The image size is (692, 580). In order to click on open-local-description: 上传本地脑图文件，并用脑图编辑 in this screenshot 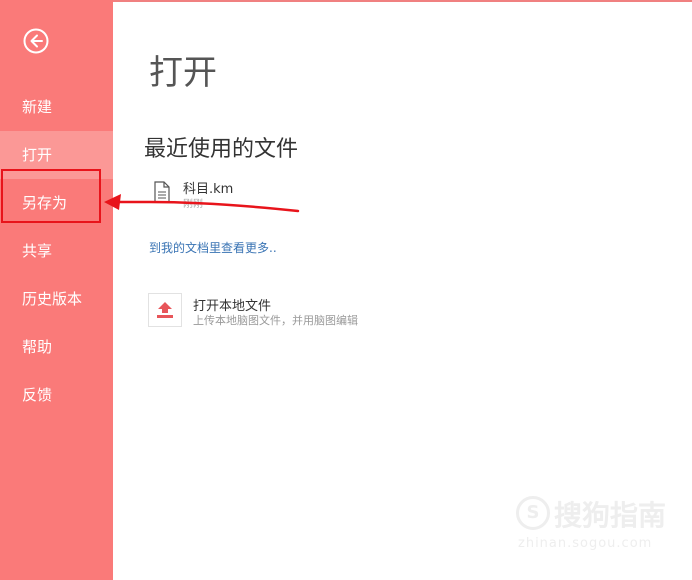, I will do `click(275, 320)`.